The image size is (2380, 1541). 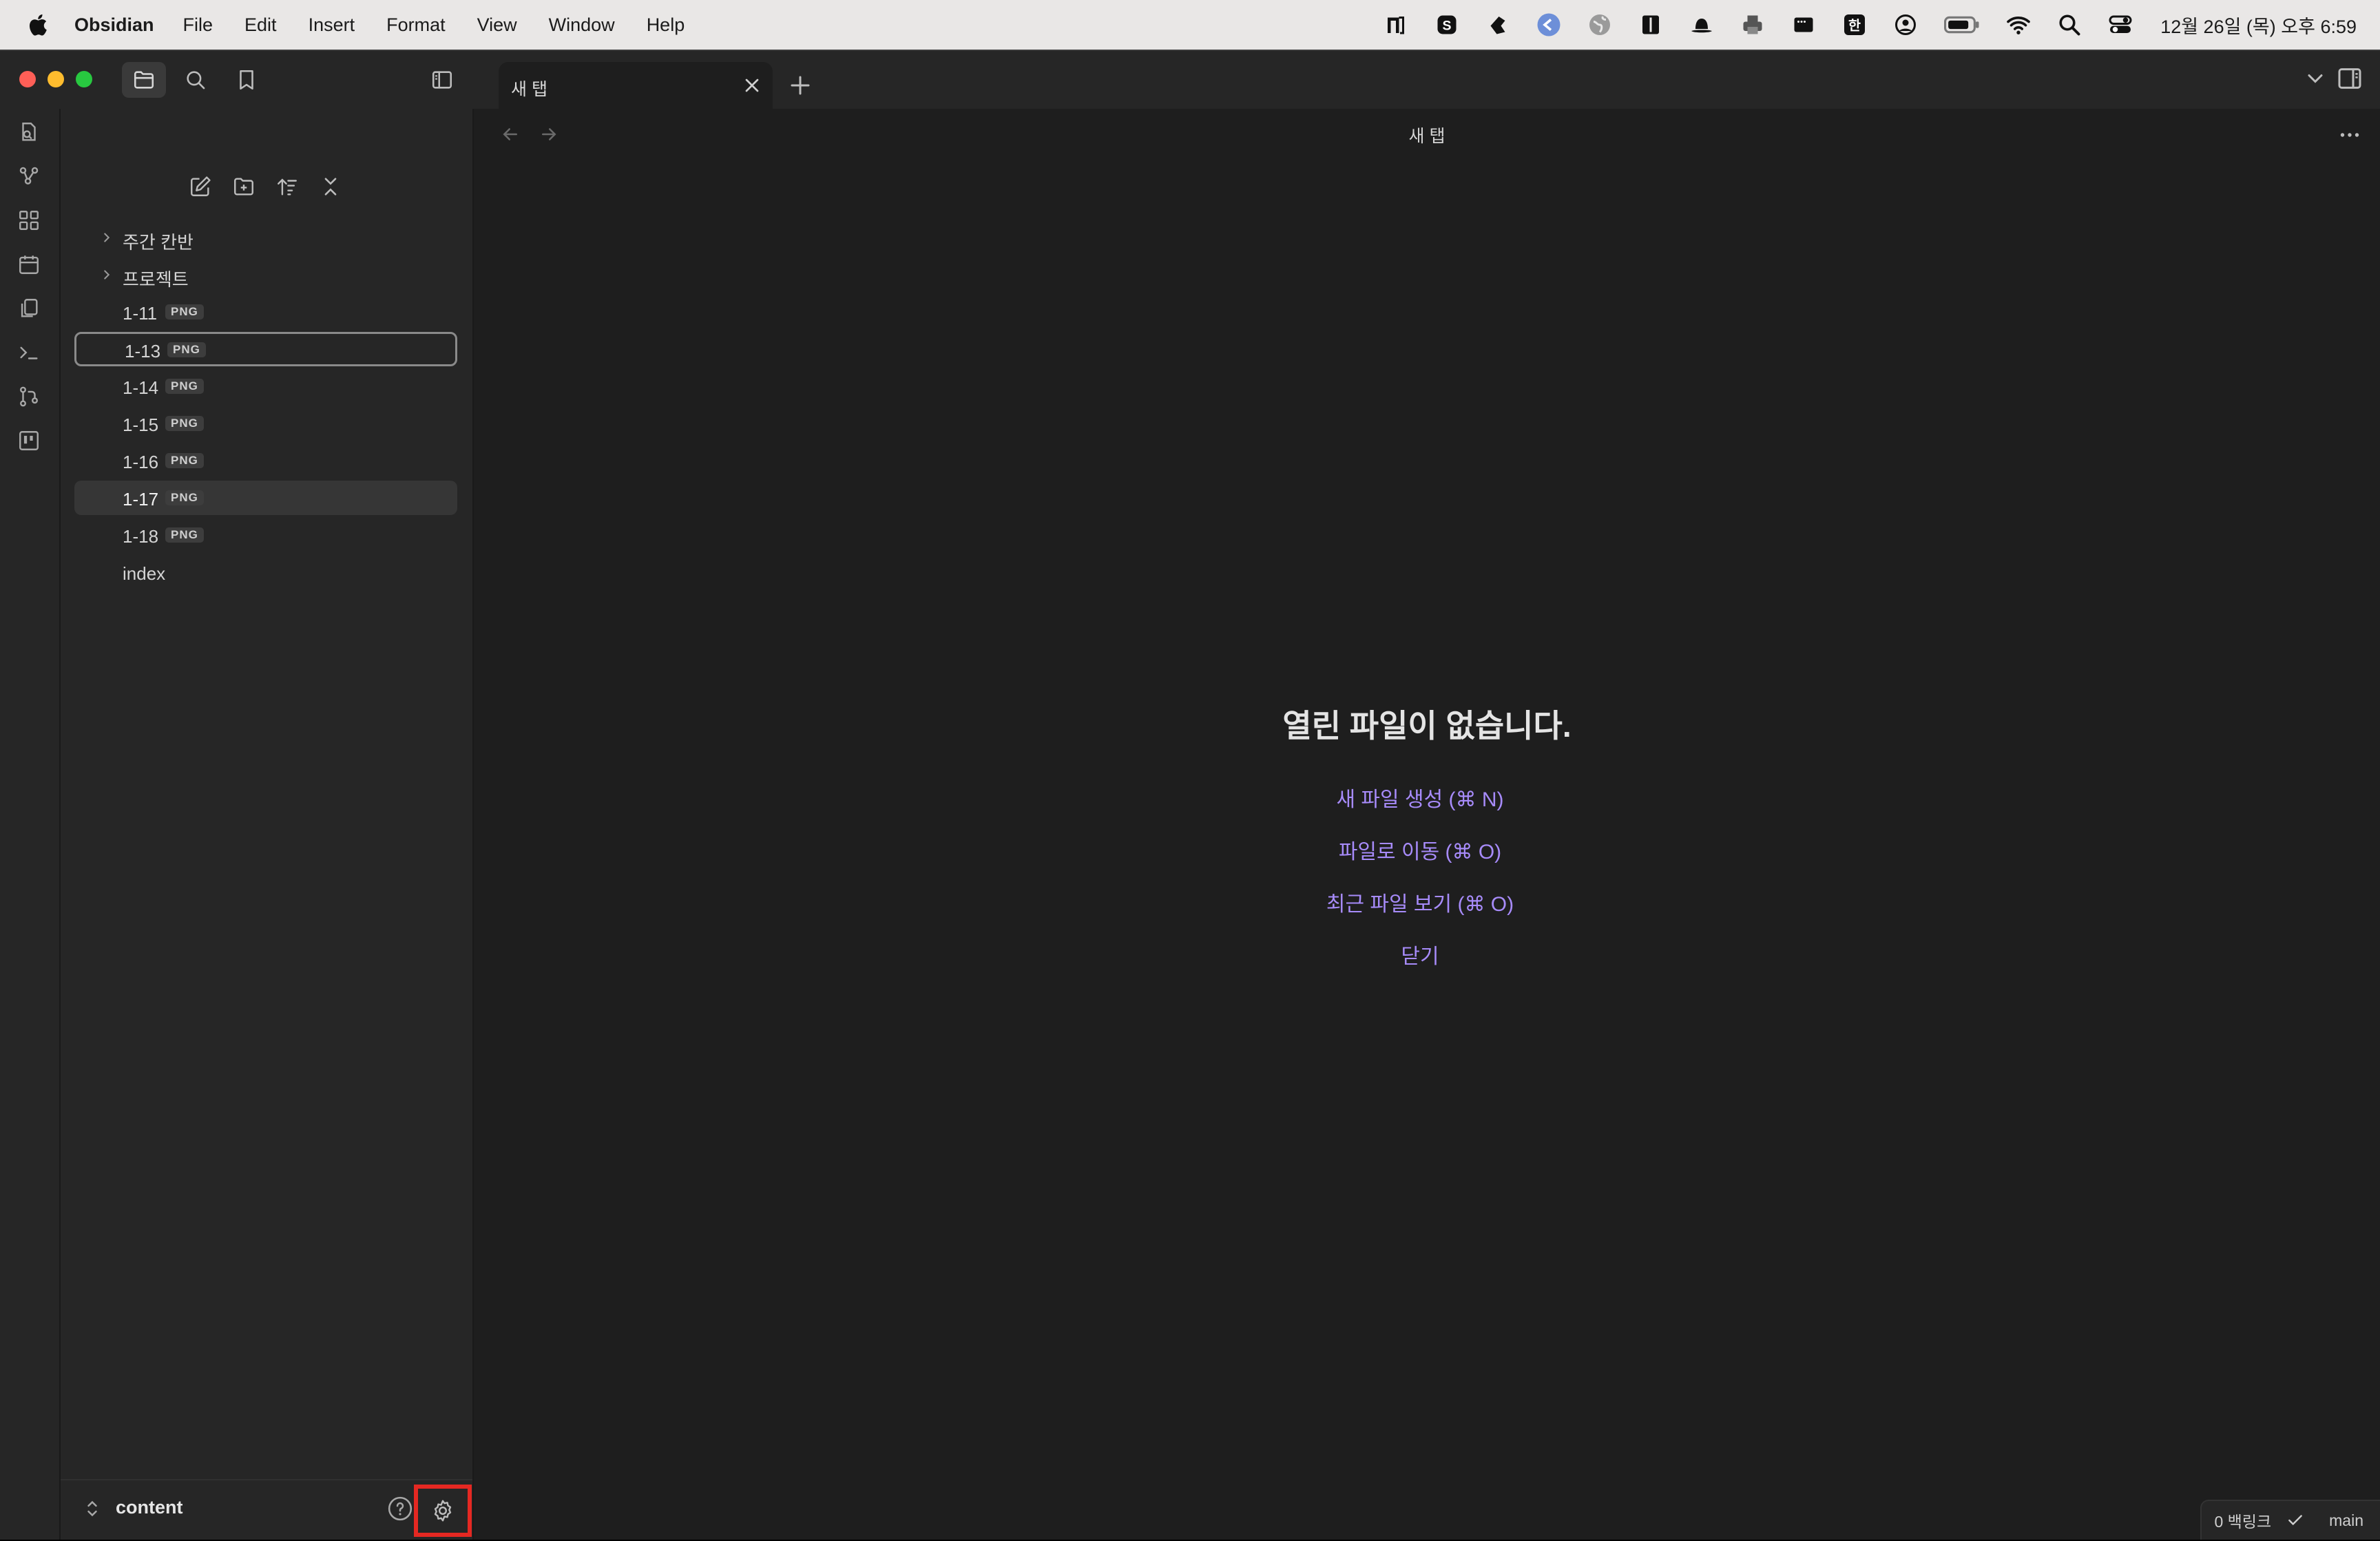 I want to click on git-branch-icon, so click(x=29, y=397).